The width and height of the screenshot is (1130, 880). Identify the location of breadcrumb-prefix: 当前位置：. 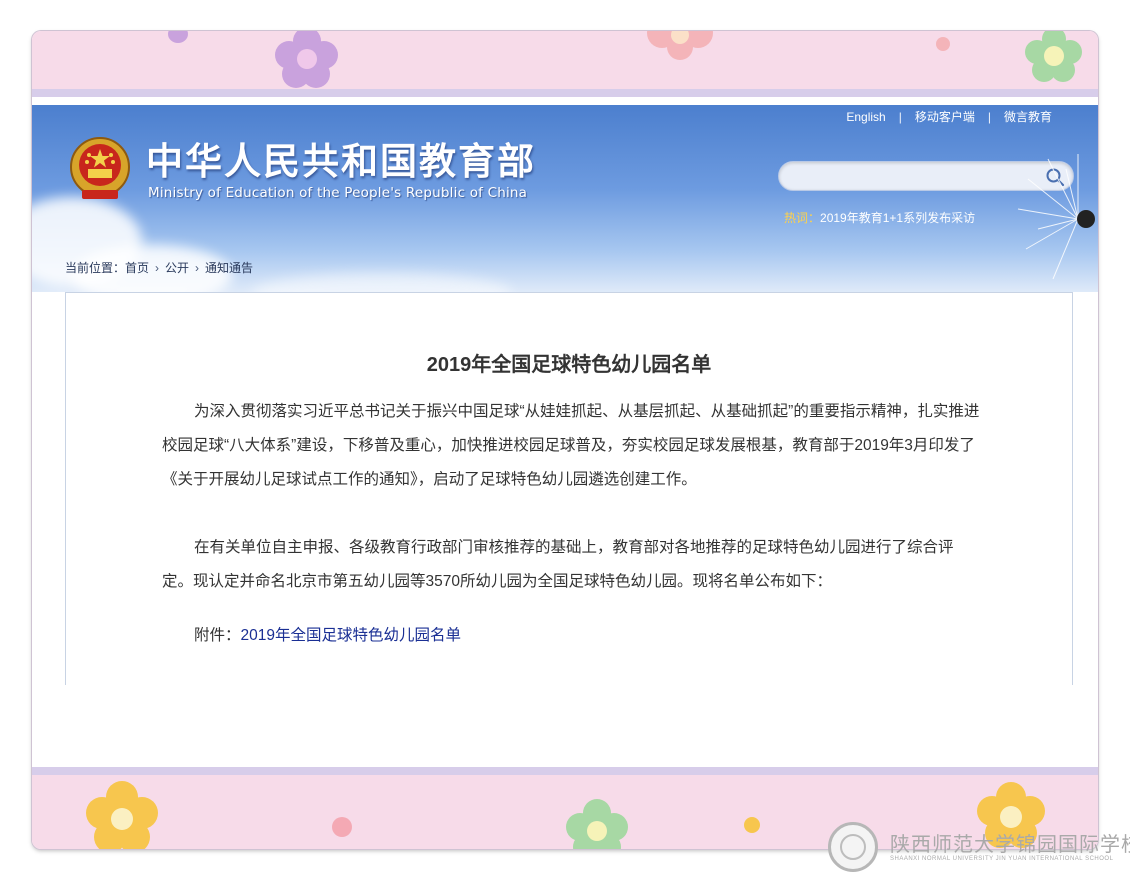
(95, 268).